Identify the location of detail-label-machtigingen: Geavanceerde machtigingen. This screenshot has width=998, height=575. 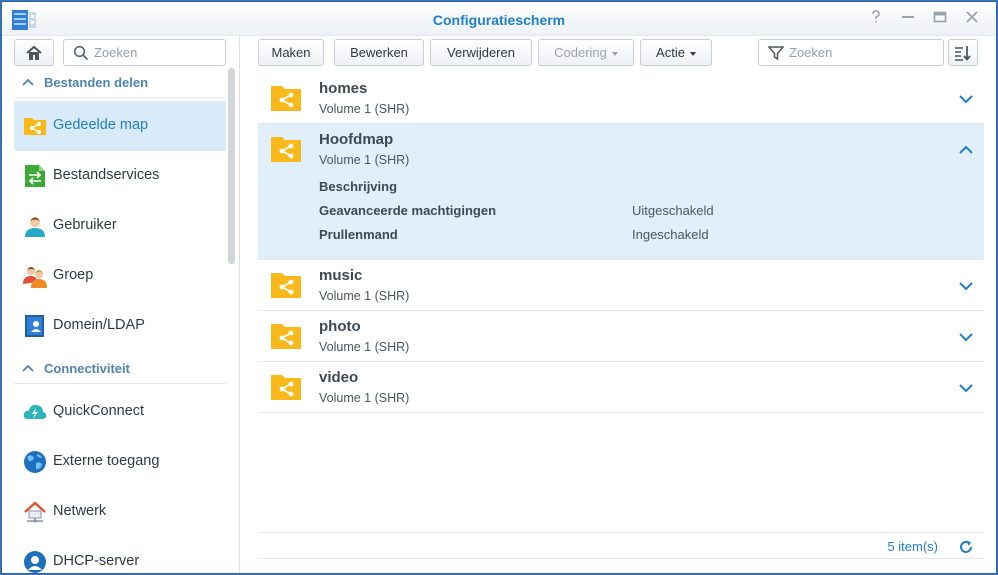
(408, 210).